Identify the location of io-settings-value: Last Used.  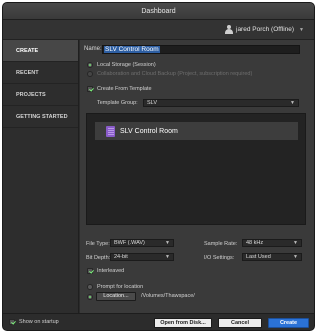
(258, 257).